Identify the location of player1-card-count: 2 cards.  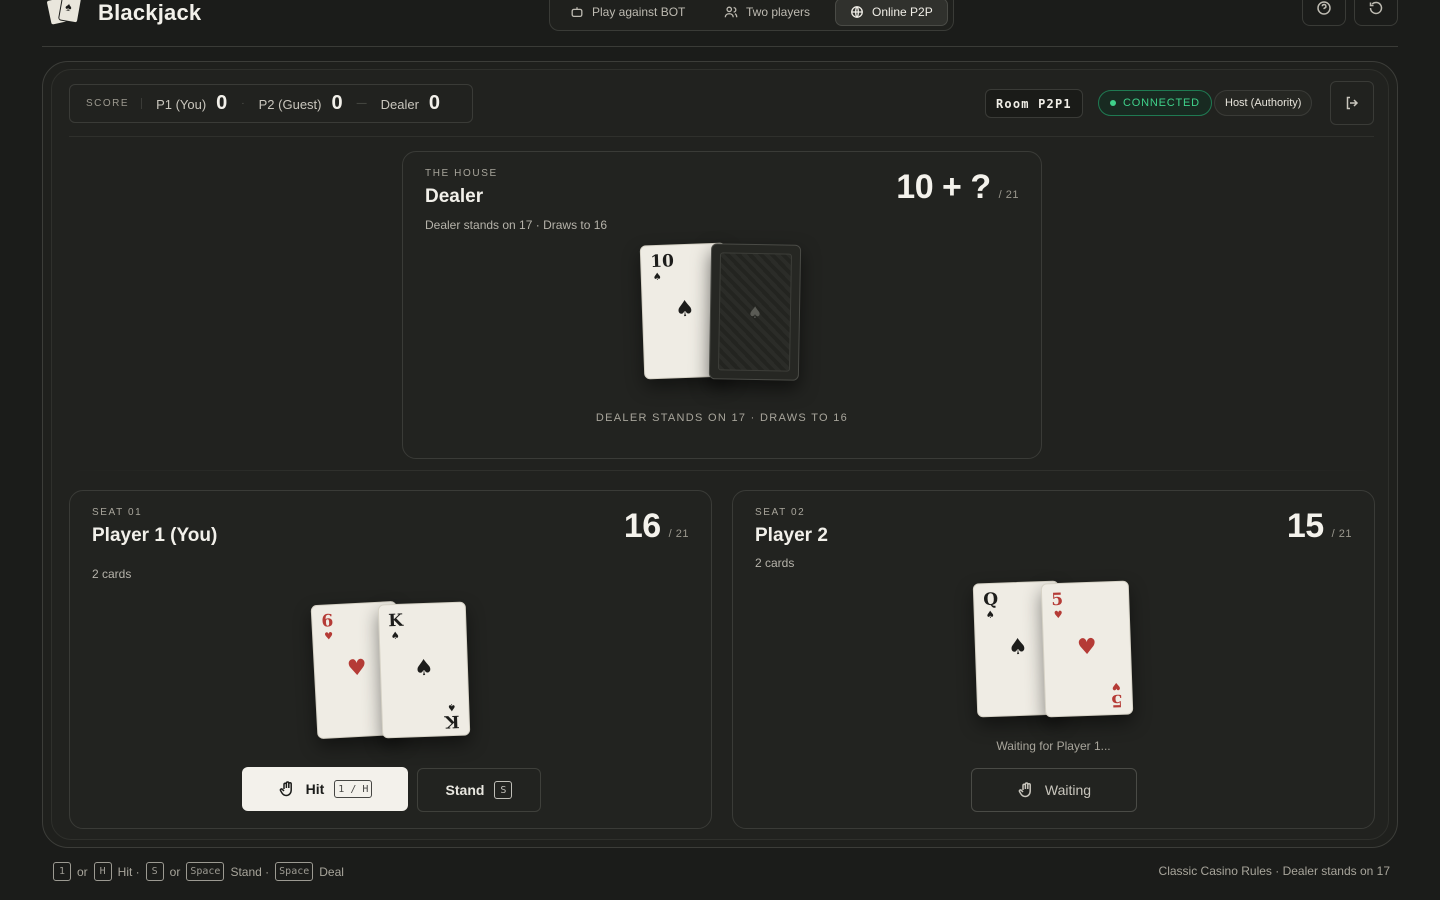
(112, 574).